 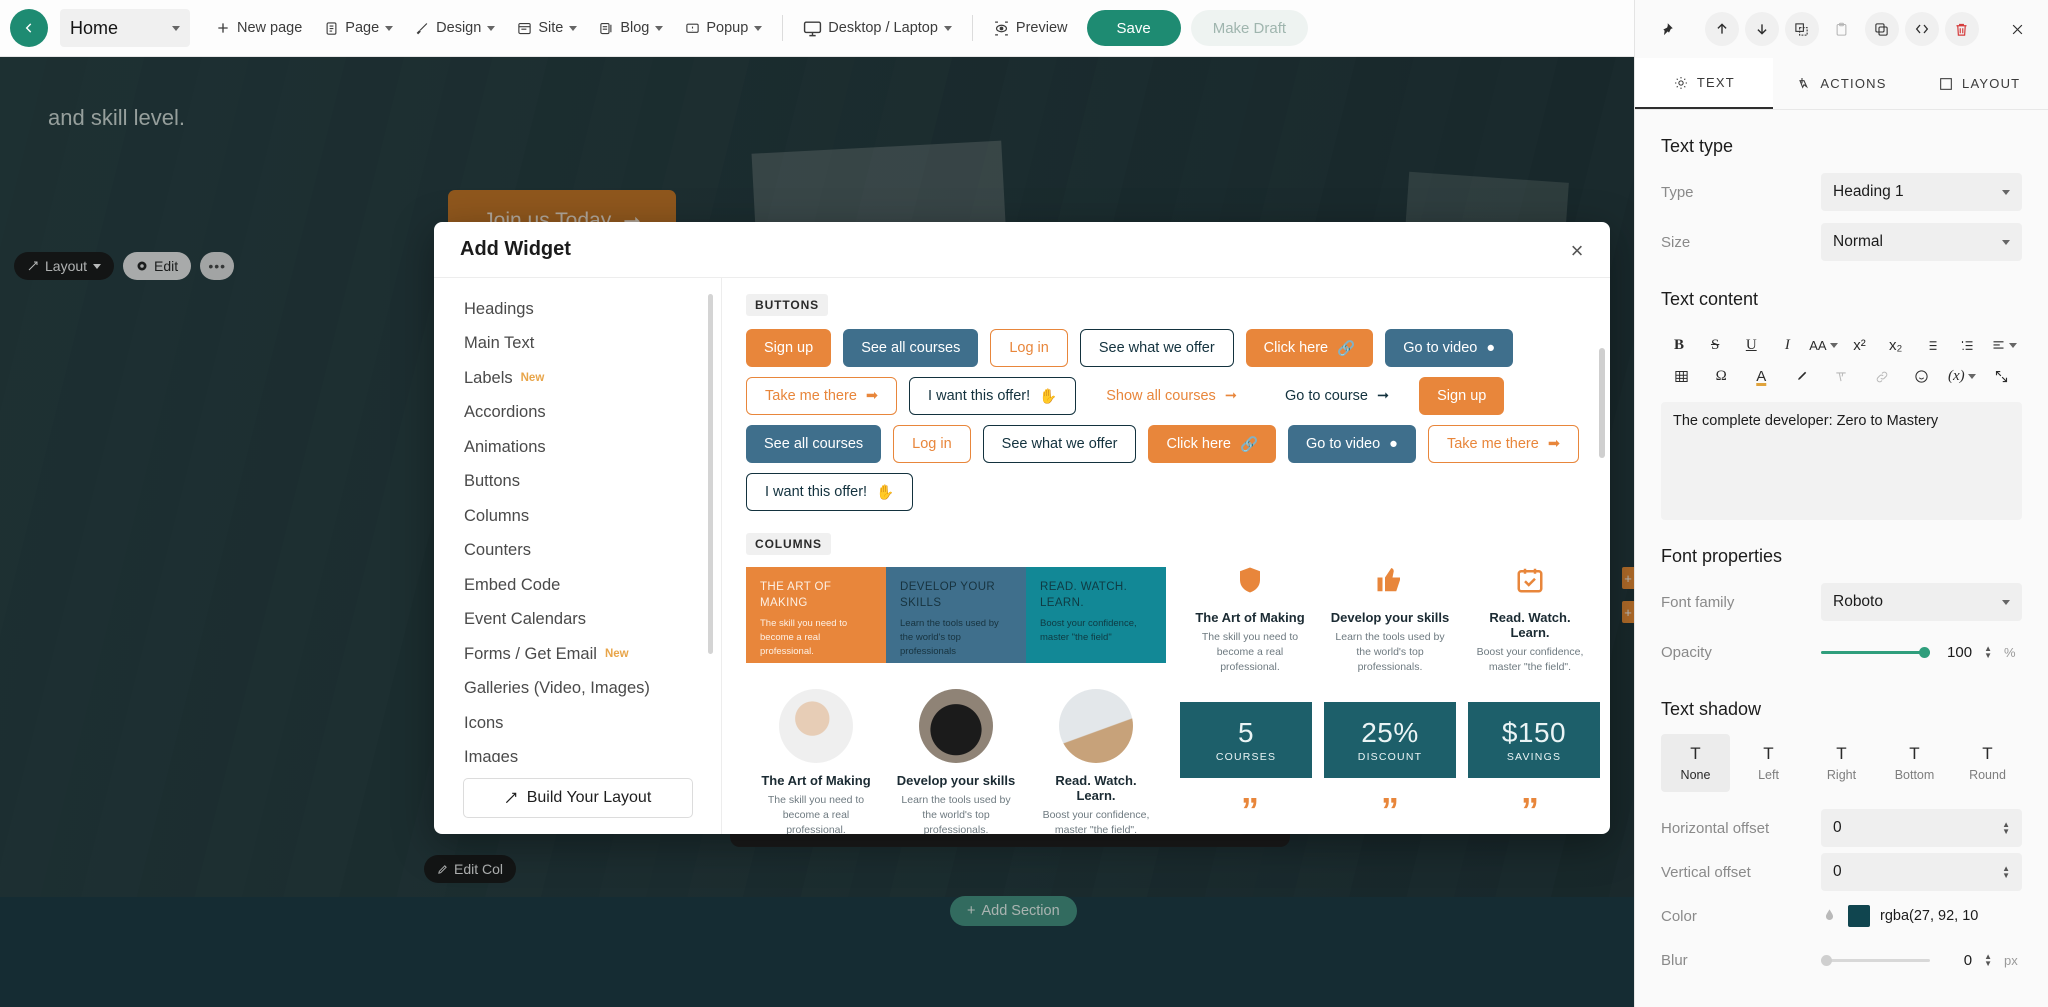 What do you see at coordinates (1801, 377) in the screenshot?
I see `highlight-button` at bounding box center [1801, 377].